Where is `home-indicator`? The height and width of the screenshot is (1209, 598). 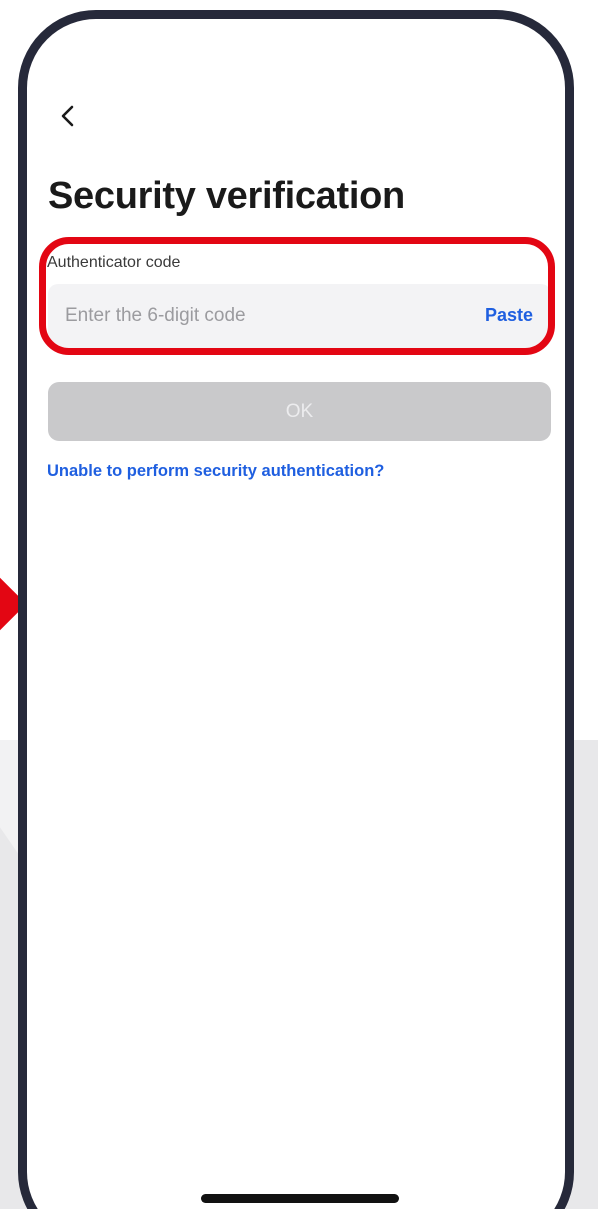 home-indicator is located at coordinates (300, 1198).